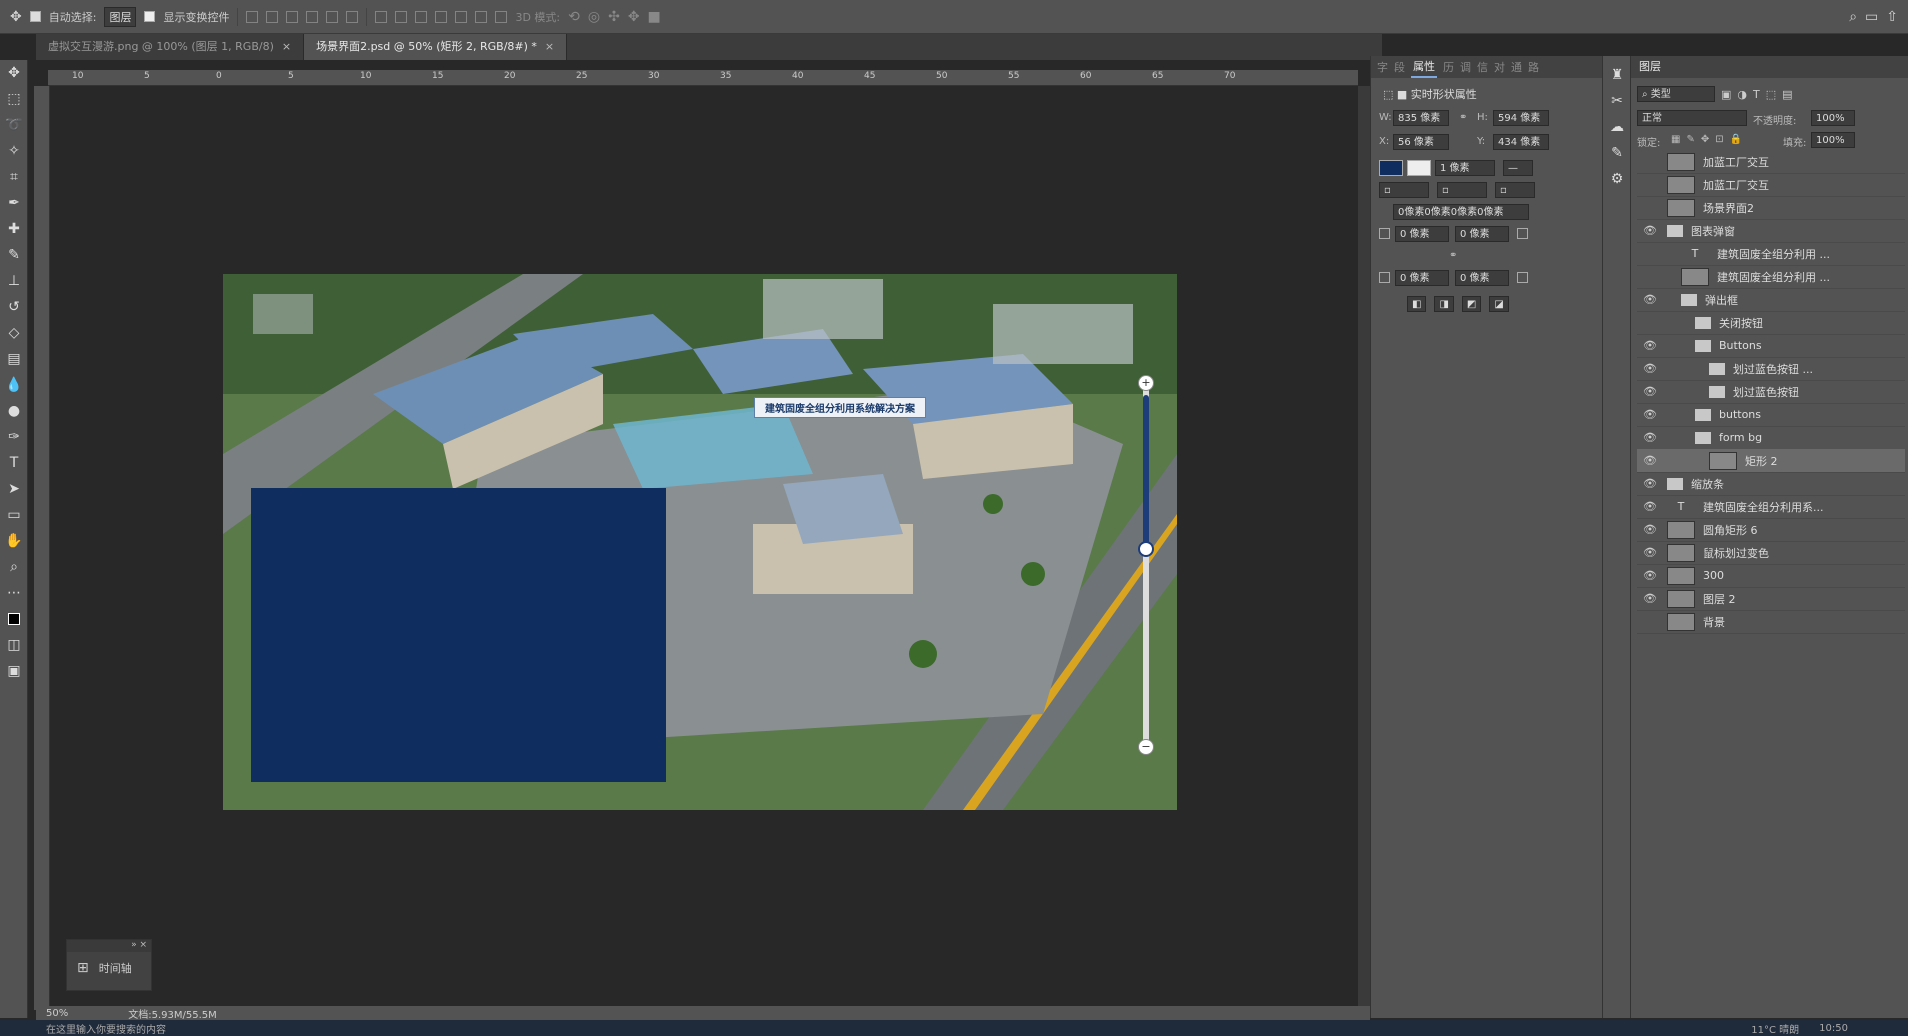 Image resolution: width=1908 pixels, height=1036 pixels. Describe the element at coordinates (441, 16) in the screenshot. I see `distribute-left-icon` at that location.